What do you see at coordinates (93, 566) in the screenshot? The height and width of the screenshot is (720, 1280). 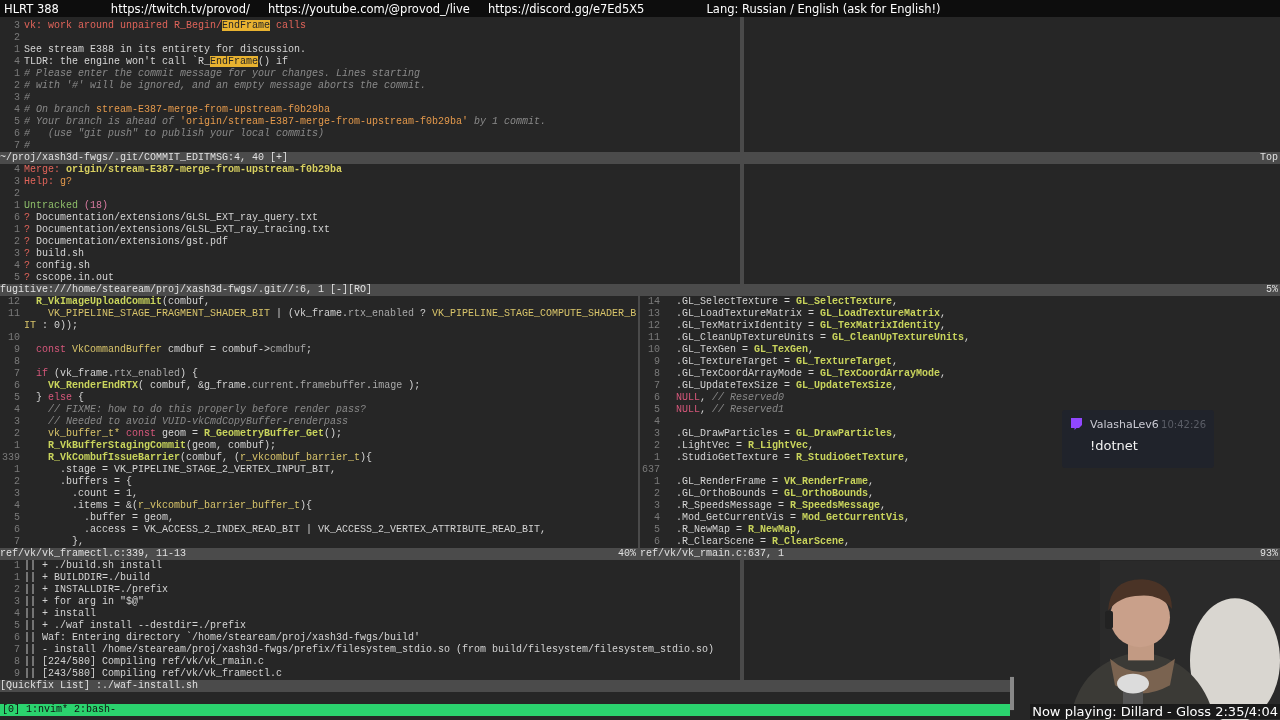 I see `code-line: || + ./build.sh install` at bounding box center [93, 566].